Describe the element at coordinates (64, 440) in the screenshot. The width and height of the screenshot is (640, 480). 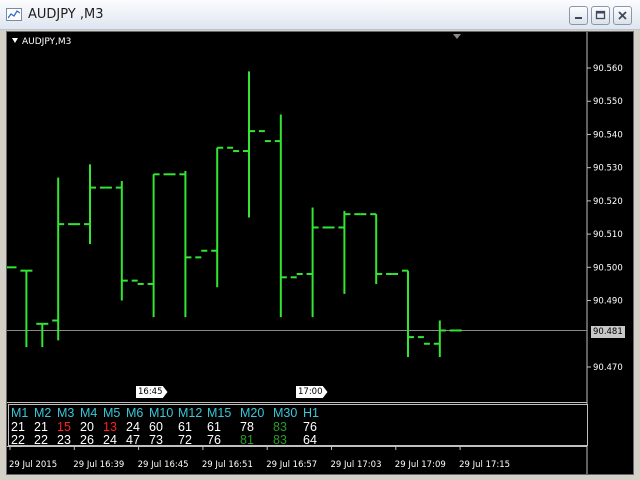
I see `timeframe-value: 23` at that location.